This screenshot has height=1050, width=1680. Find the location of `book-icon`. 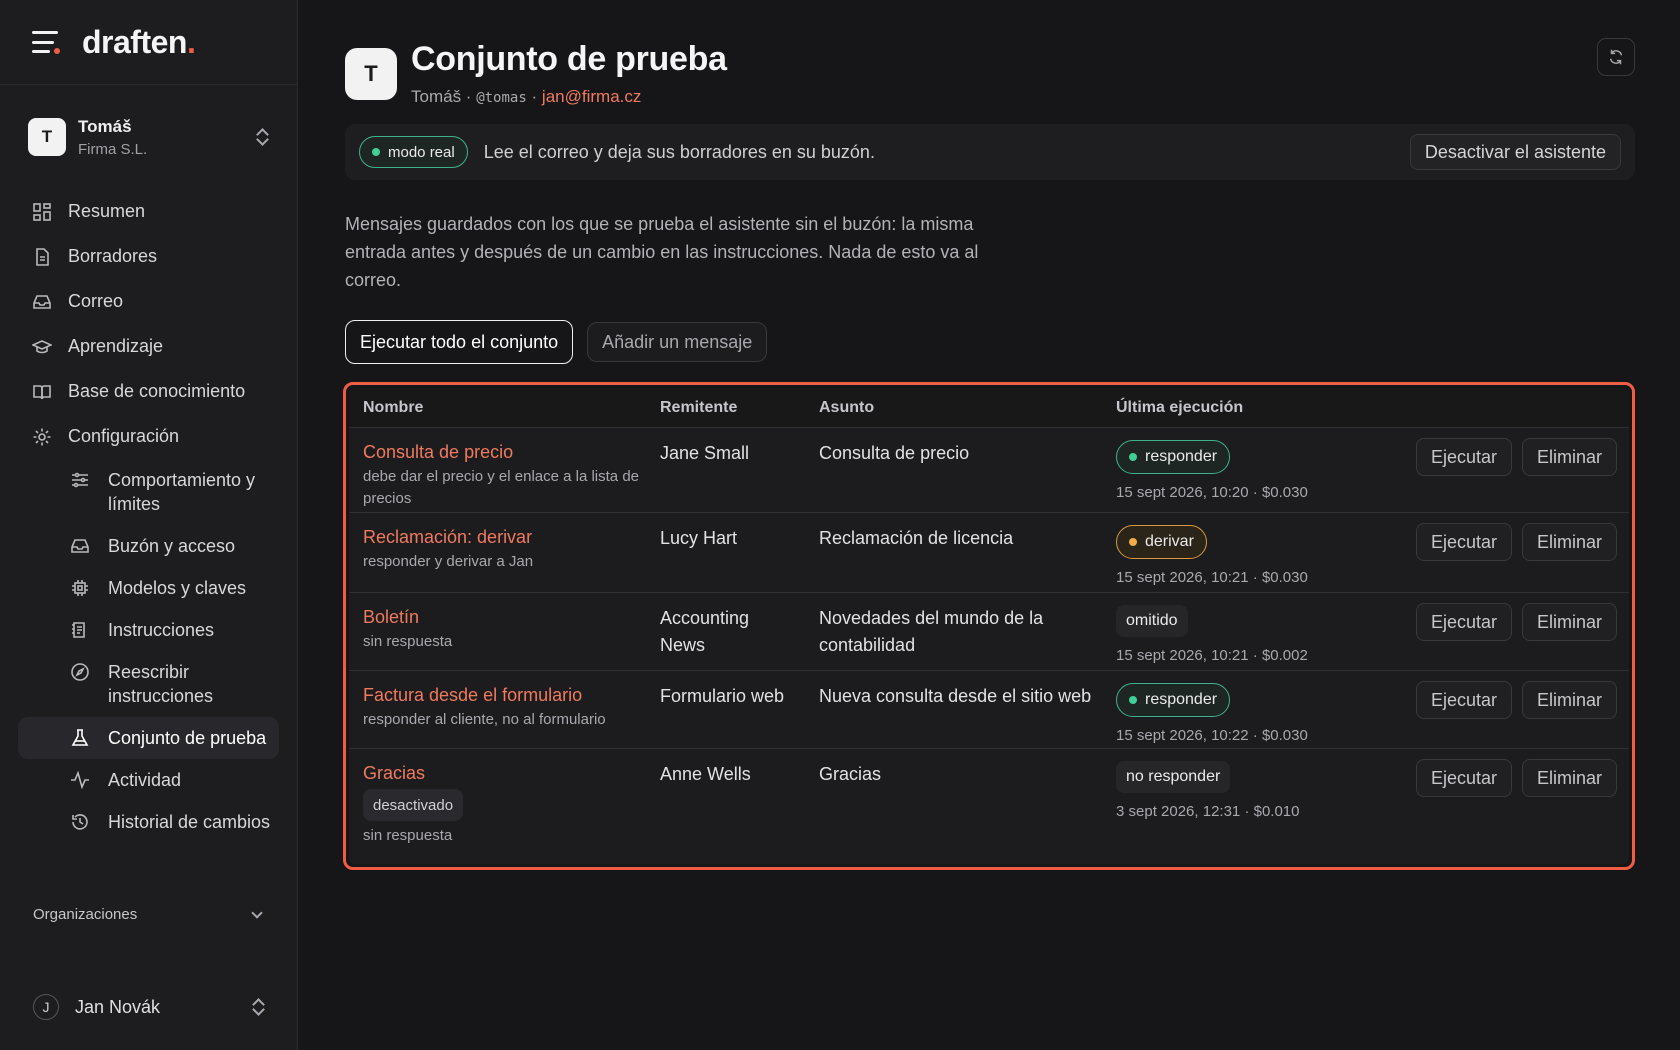

book-icon is located at coordinates (42, 392).